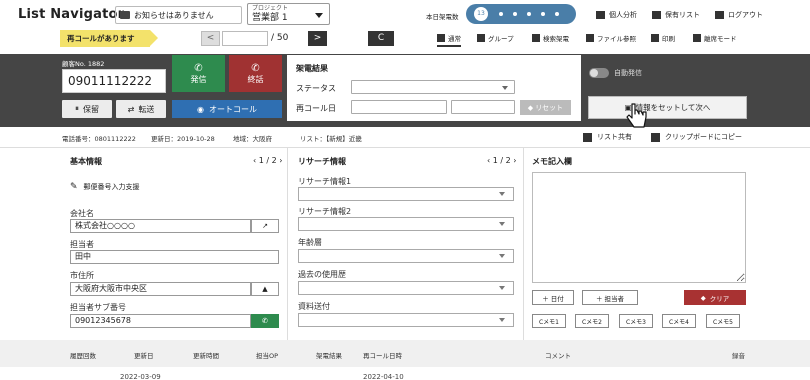 The image size is (810, 380). I want to click on call-result-title: 架電結果, so click(312, 68).